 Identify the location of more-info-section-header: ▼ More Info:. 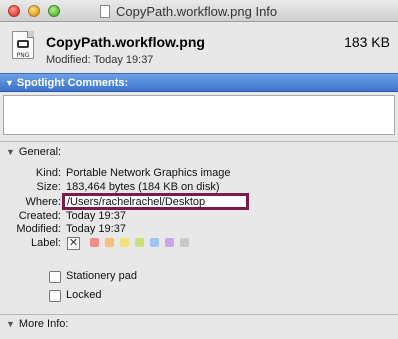
(37, 324).